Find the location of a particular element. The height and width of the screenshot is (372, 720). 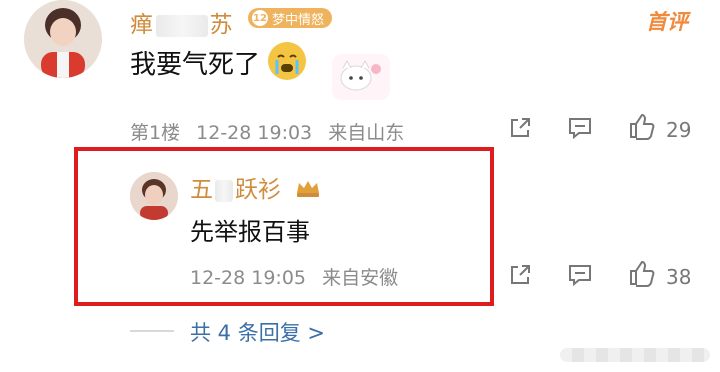

first-comment-tag: 首评 is located at coordinates (667, 22).